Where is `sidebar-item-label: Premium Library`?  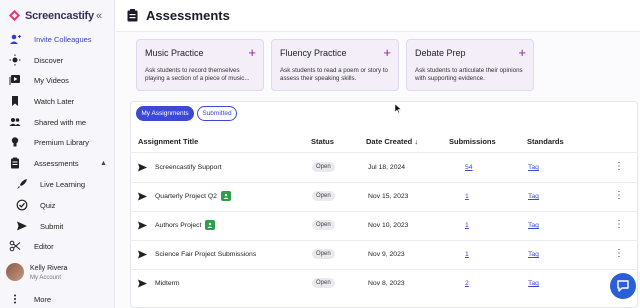 sidebar-item-label: Premium Library is located at coordinates (62, 142).